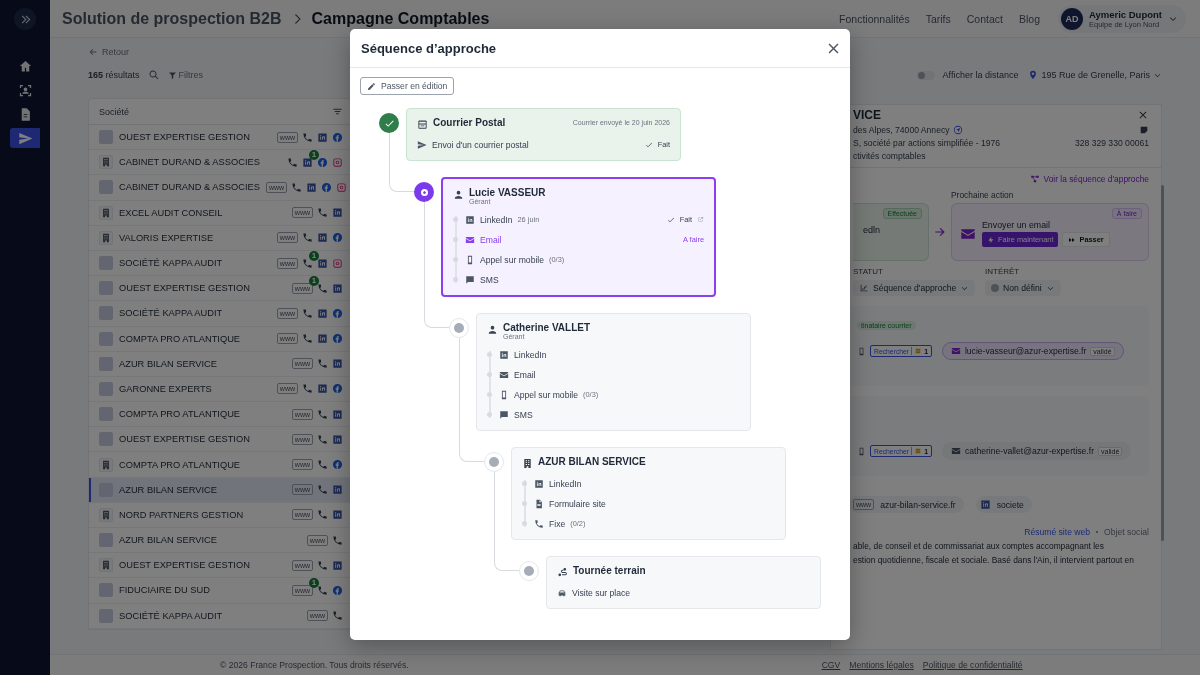  What do you see at coordinates (489, 279) in the screenshot?
I see `action-label: SMS` at bounding box center [489, 279].